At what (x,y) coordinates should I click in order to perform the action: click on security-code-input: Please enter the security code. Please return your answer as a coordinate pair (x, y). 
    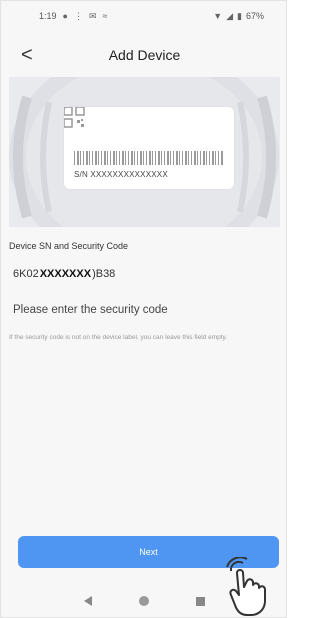
    Looking at the image, I should click on (144, 310).